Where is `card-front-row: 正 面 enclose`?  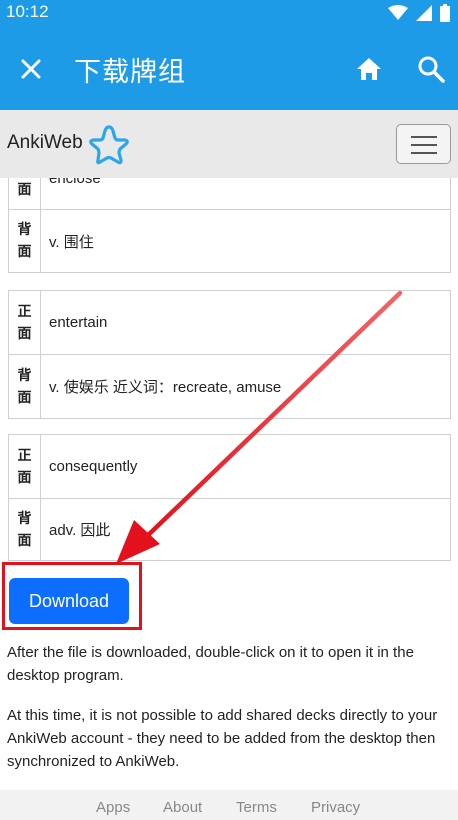
card-front-row: 正 面 enclose is located at coordinates (229, 194).